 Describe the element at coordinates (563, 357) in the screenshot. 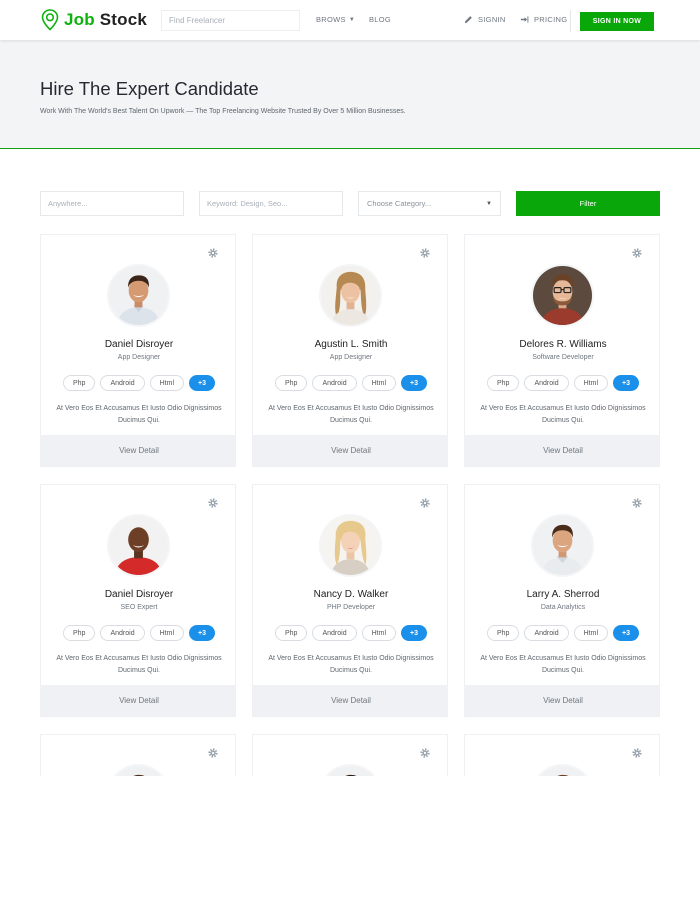

I see `candidate-role: Software Developer` at that location.